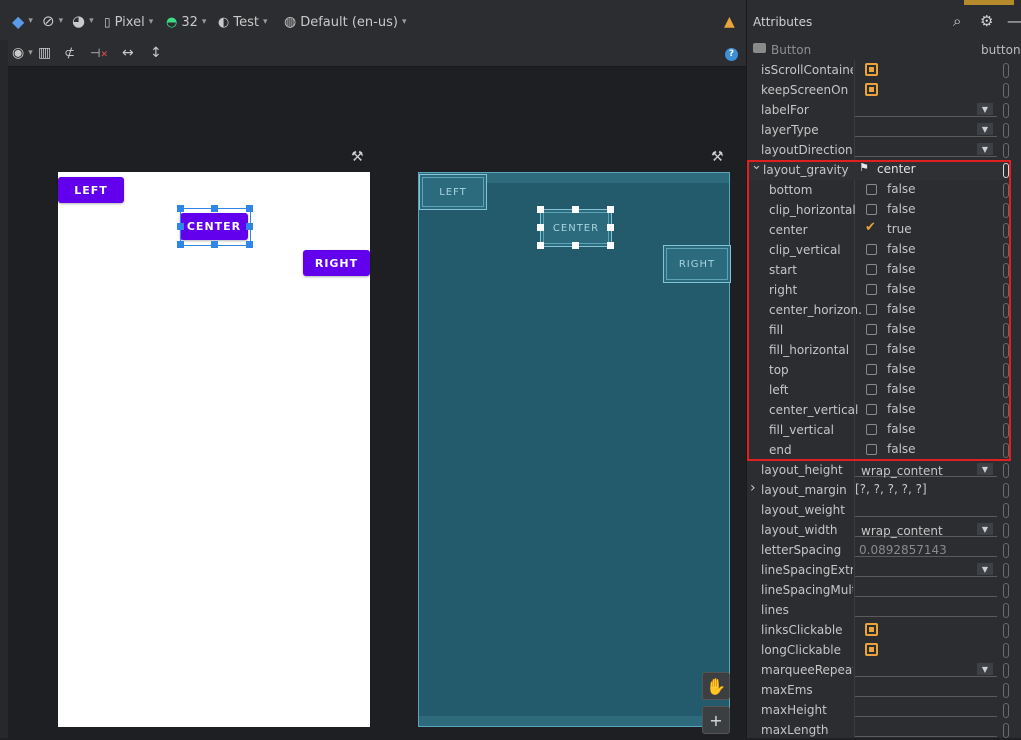 This screenshot has width=1021, height=740. Describe the element at coordinates (697, 264) in the screenshot. I see `right-button-blueprint: RIGHT` at that location.